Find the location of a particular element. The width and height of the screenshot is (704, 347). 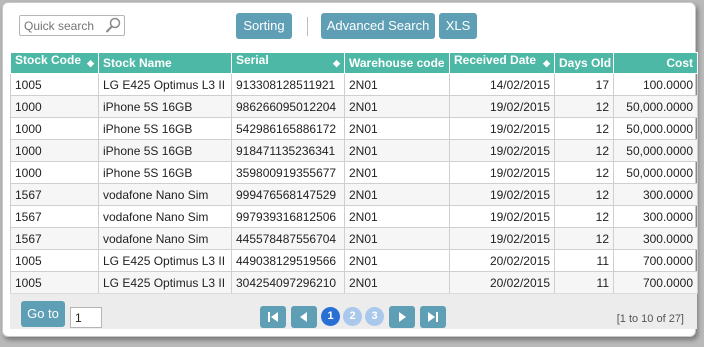

table-cell: 20/02/2015 is located at coordinates (502, 260).